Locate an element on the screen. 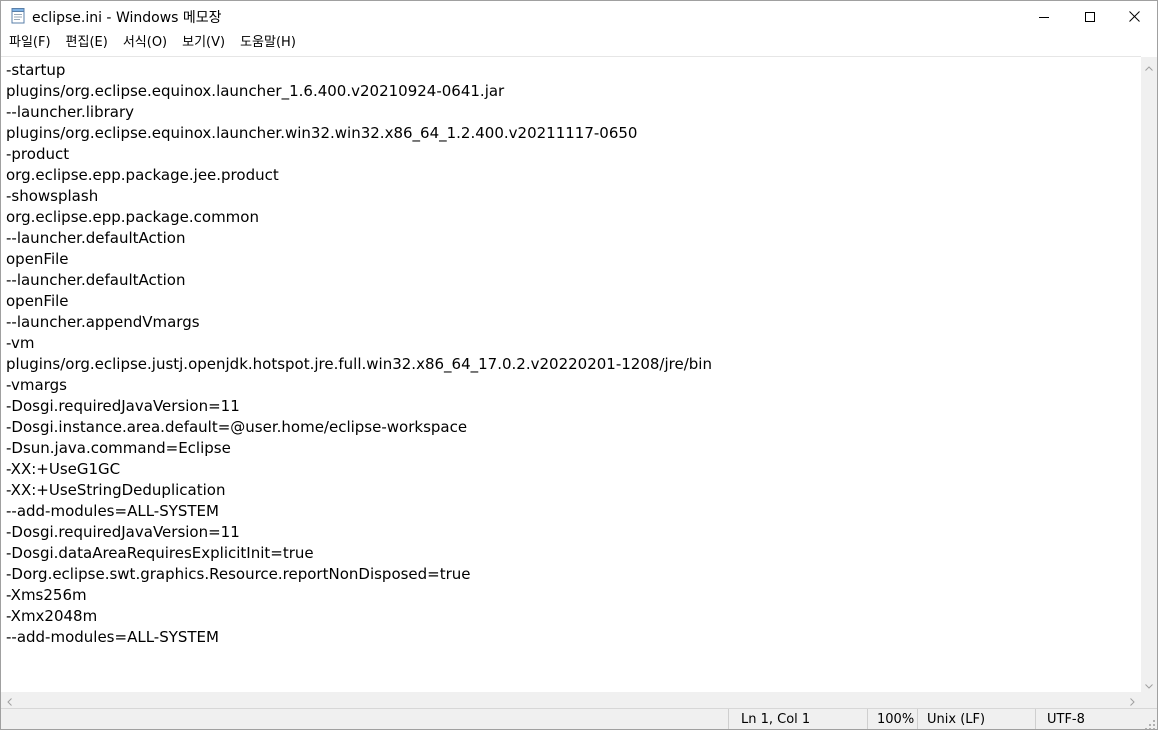 The height and width of the screenshot is (730, 1158). chevron-down-icon is located at coordinates (1149, 683).